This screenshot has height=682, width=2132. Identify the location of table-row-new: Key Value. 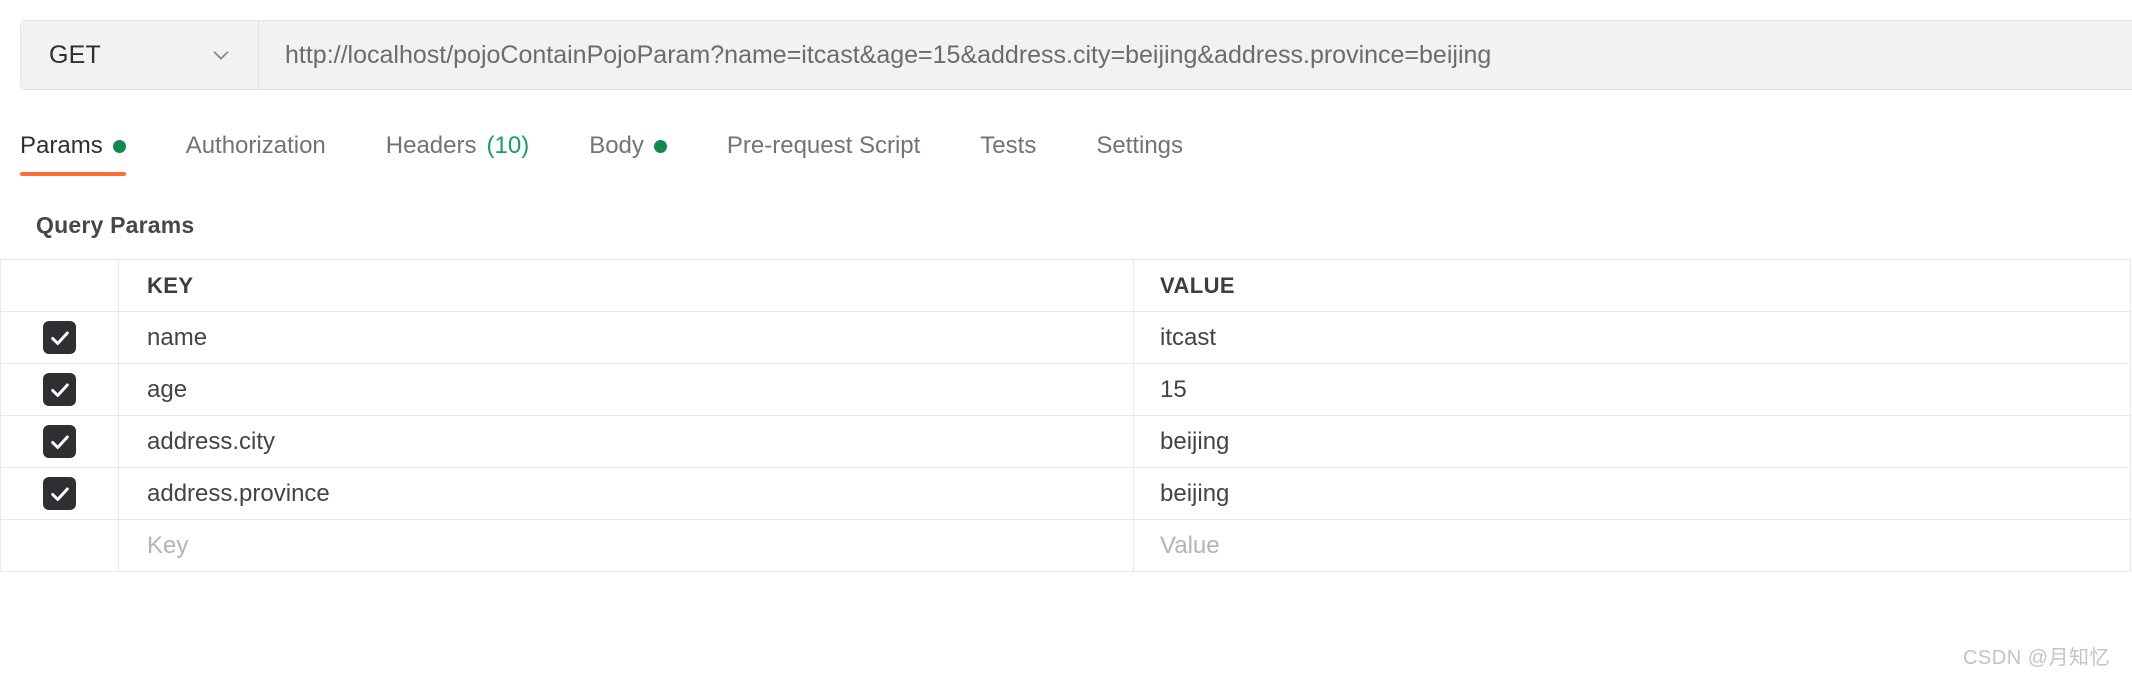
(1065, 546).